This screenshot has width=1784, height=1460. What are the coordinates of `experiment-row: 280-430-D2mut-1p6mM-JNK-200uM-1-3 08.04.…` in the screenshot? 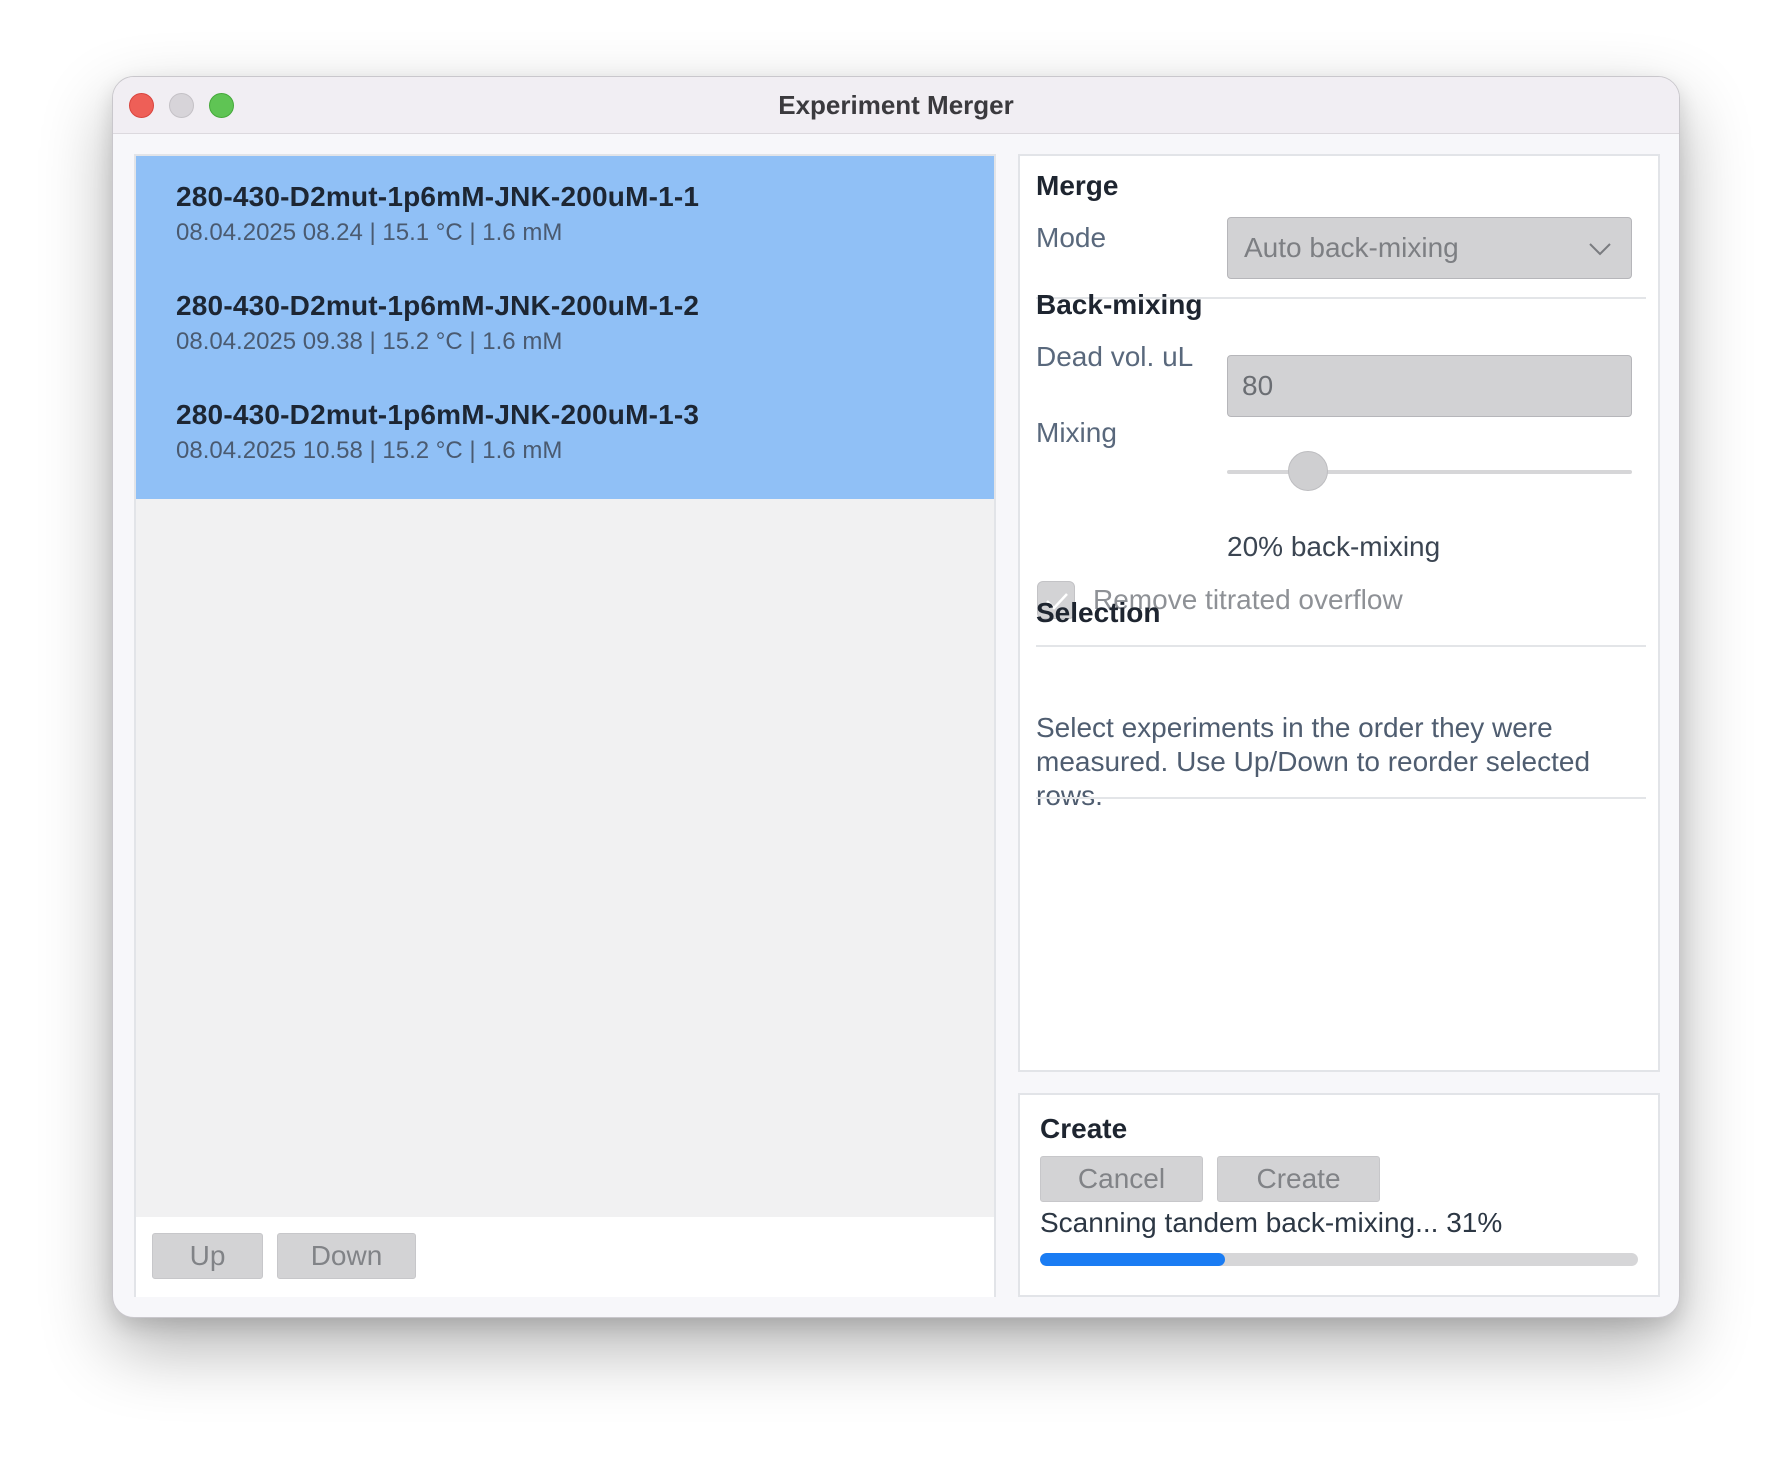 It's located at (565, 436).